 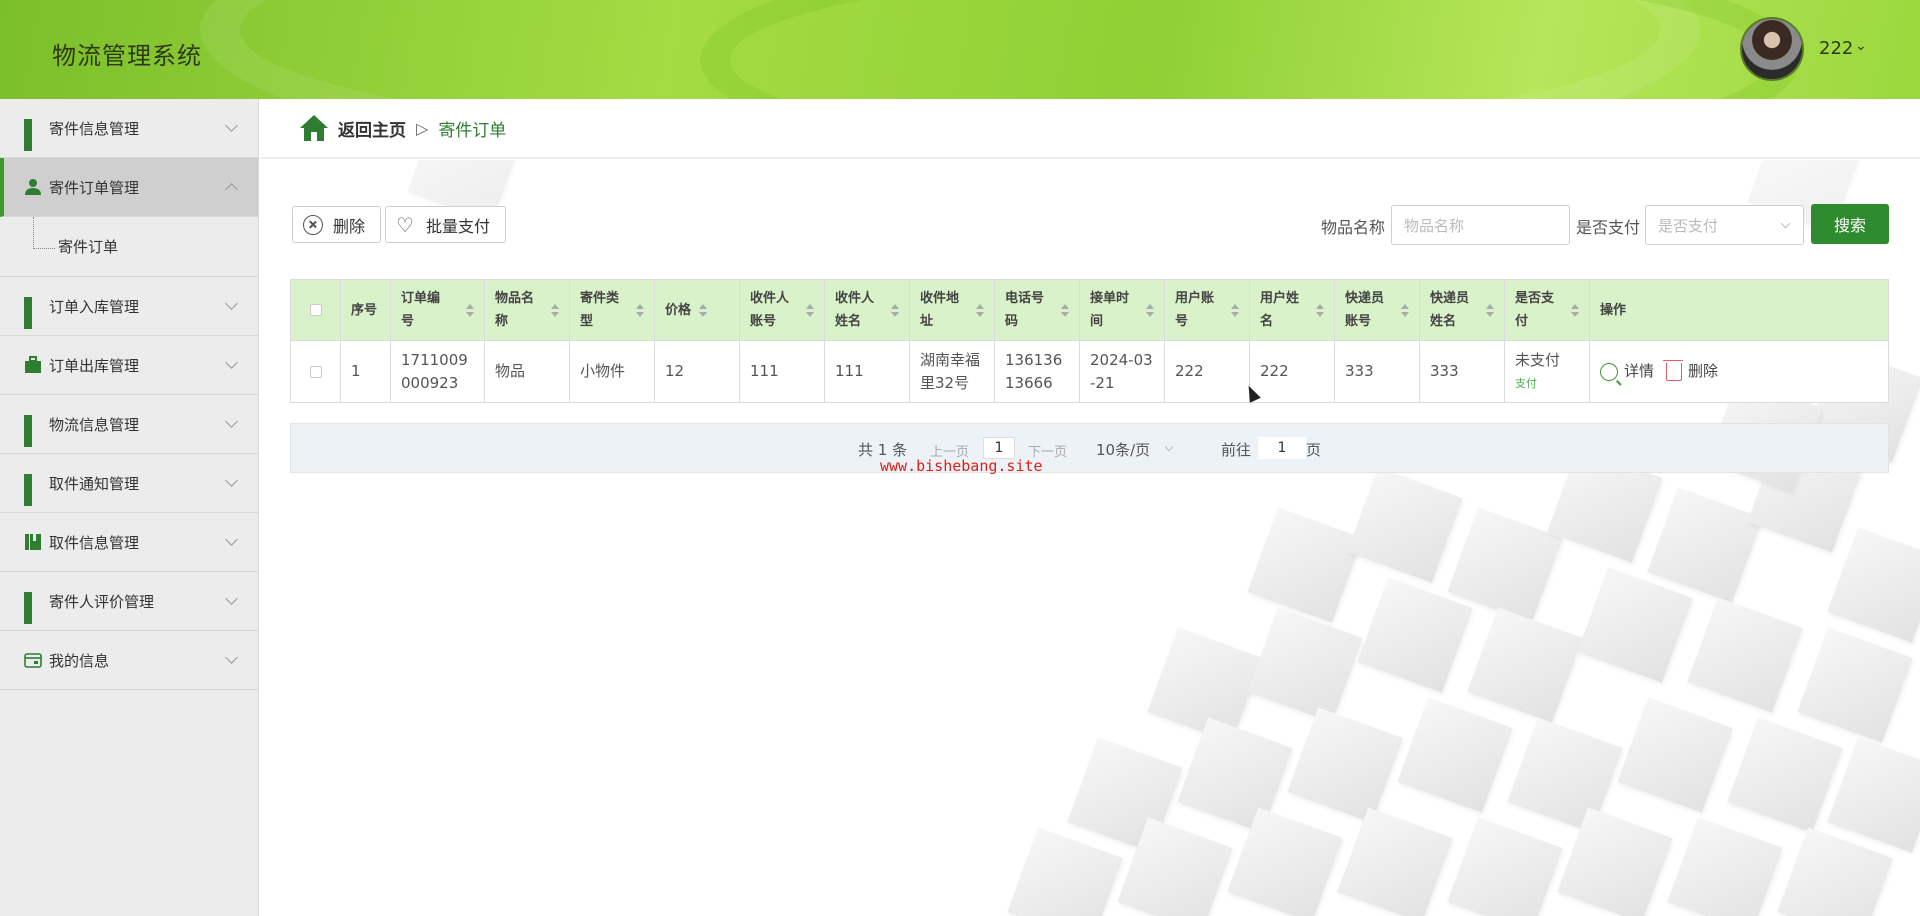 I want to click on sidebar-item-order-inbound: 订单入库管理, so click(x=129, y=306).